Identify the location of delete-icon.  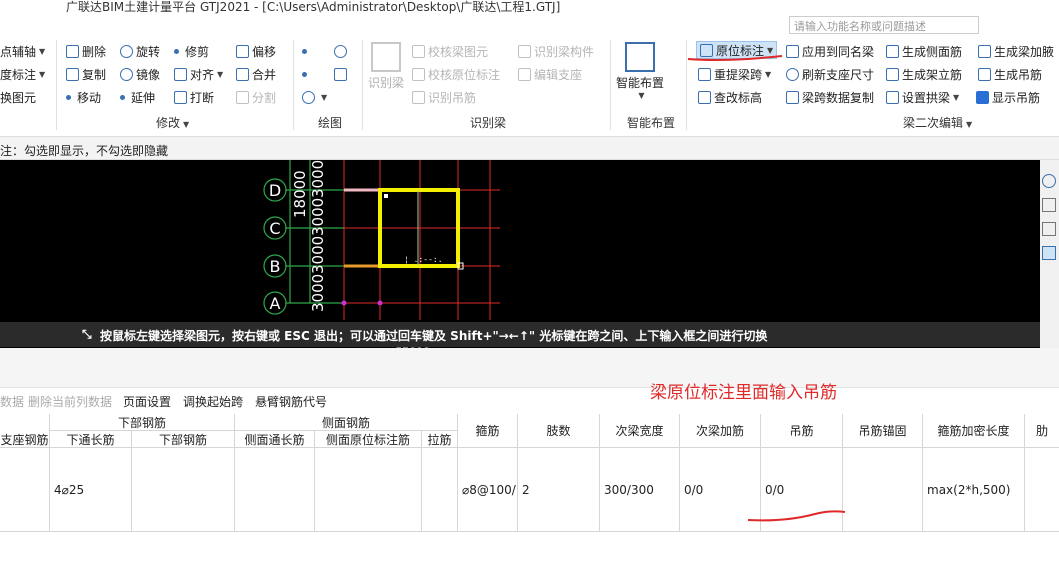
(72, 51).